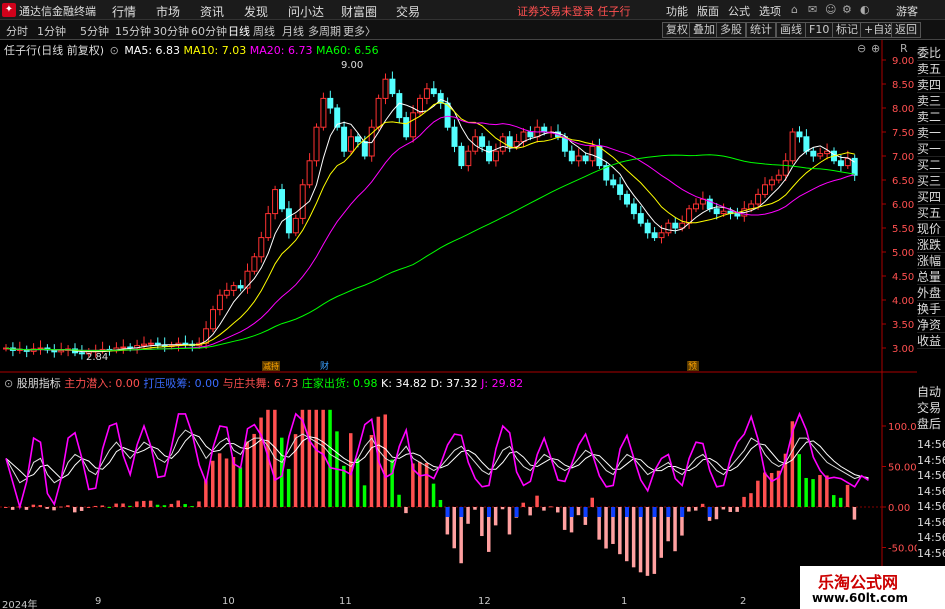 This screenshot has height=609, width=945. Describe the element at coordinates (931, 341) in the screenshot. I see `side-item: 收益` at that location.